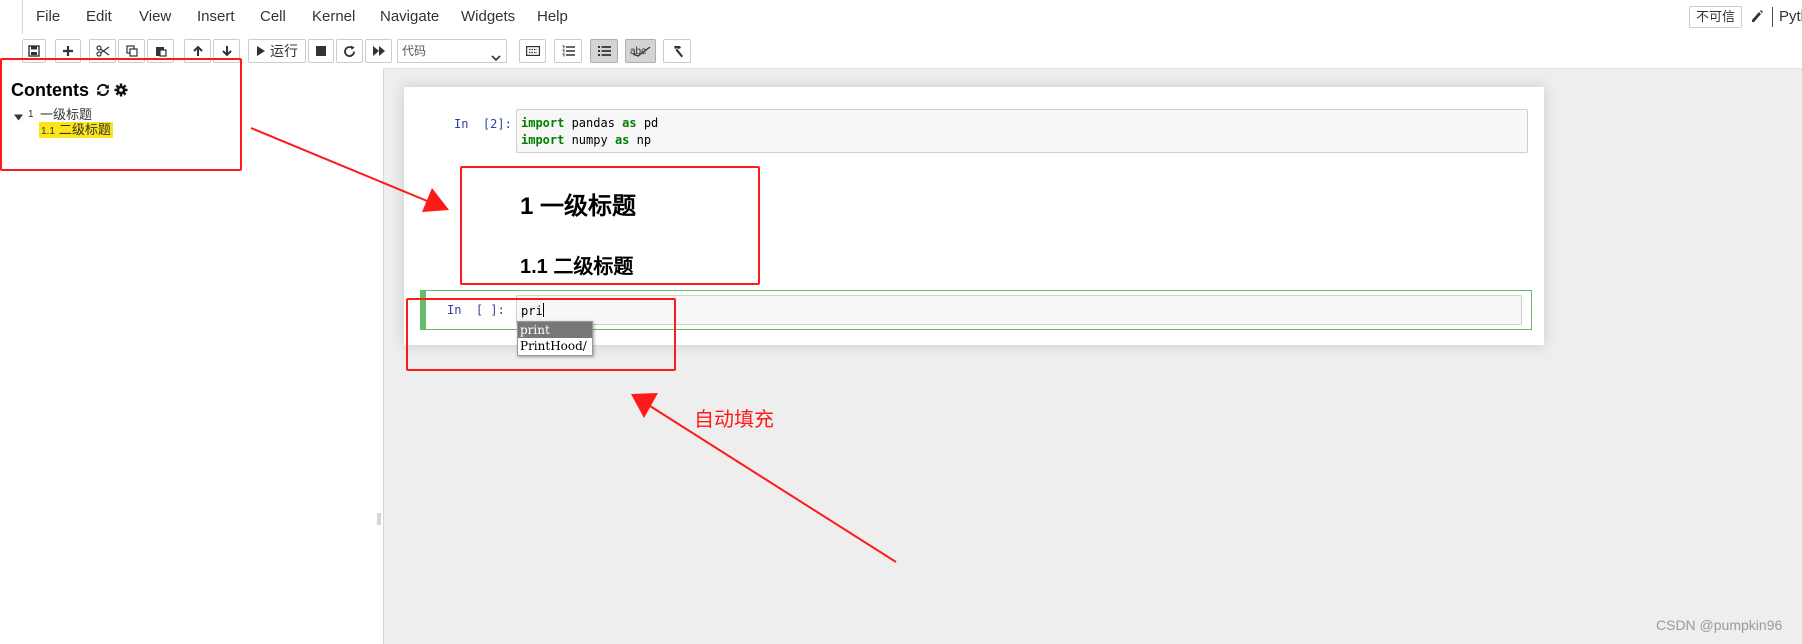  Describe the element at coordinates (734, 420) in the screenshot. I see `annotation-label: 自动填充` at that location.